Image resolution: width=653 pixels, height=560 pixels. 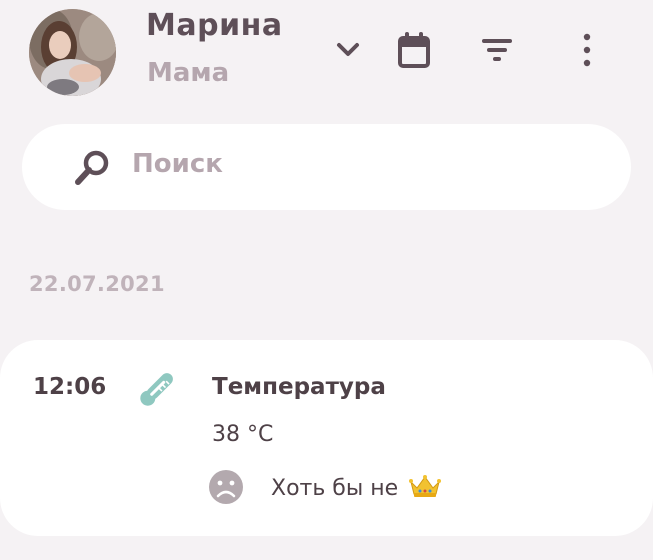 I want to click on avatar-photo, so click(x=72, y=52).